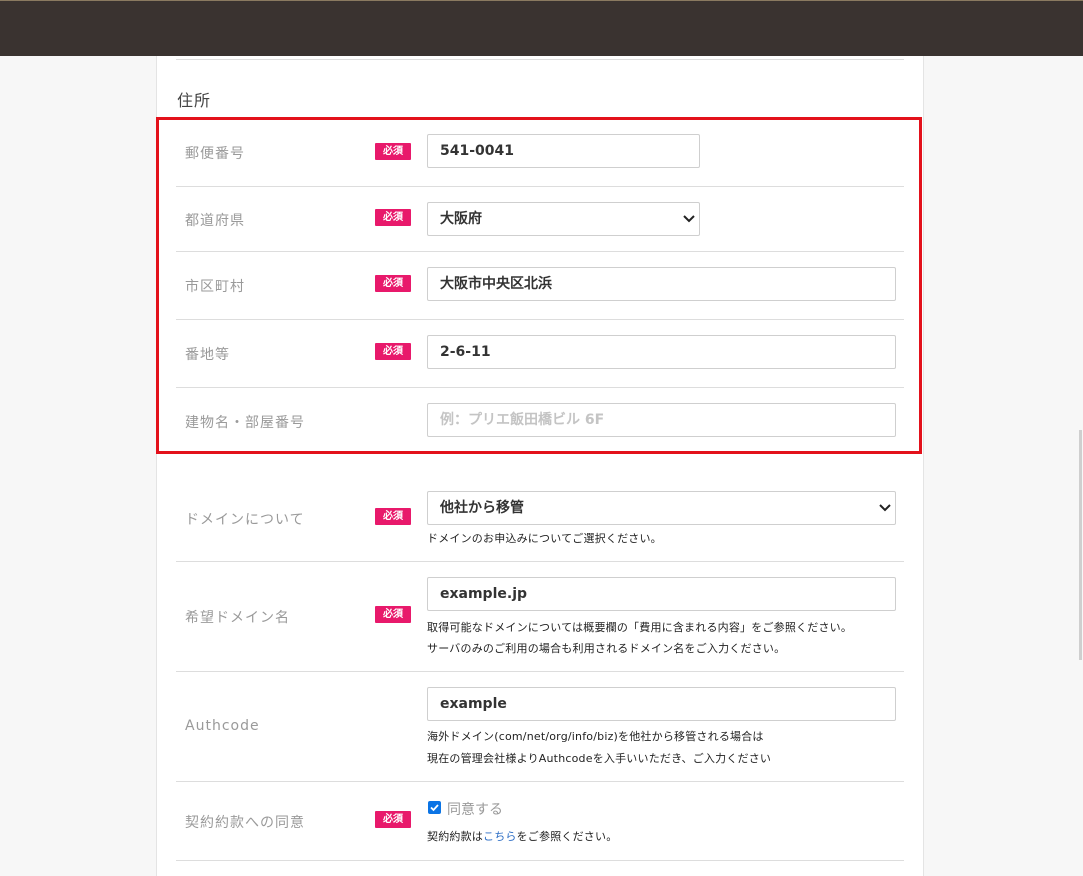 This screenshot has width=1083, height=876. What do you see at coordinates (237, 618) in the screenshot?
I see `domain-name-label: 希望ドメイン名` at bounding box center [237, 618].